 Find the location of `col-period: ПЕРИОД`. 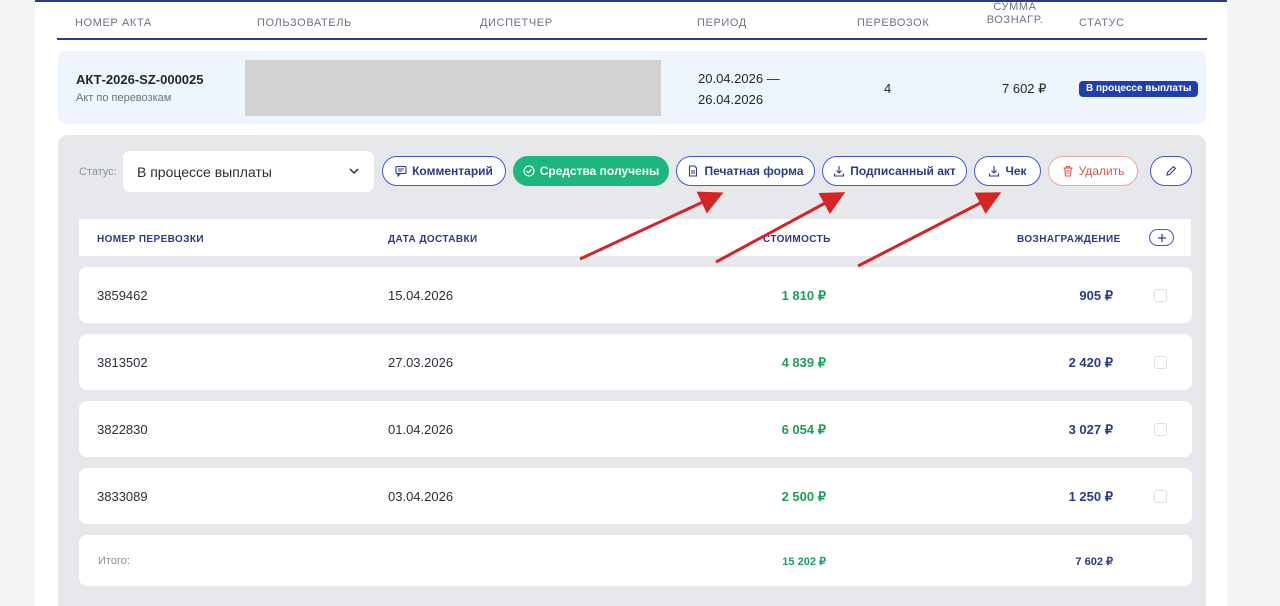

col-period: ПЕРИОД is located at coordinates (722, 23).